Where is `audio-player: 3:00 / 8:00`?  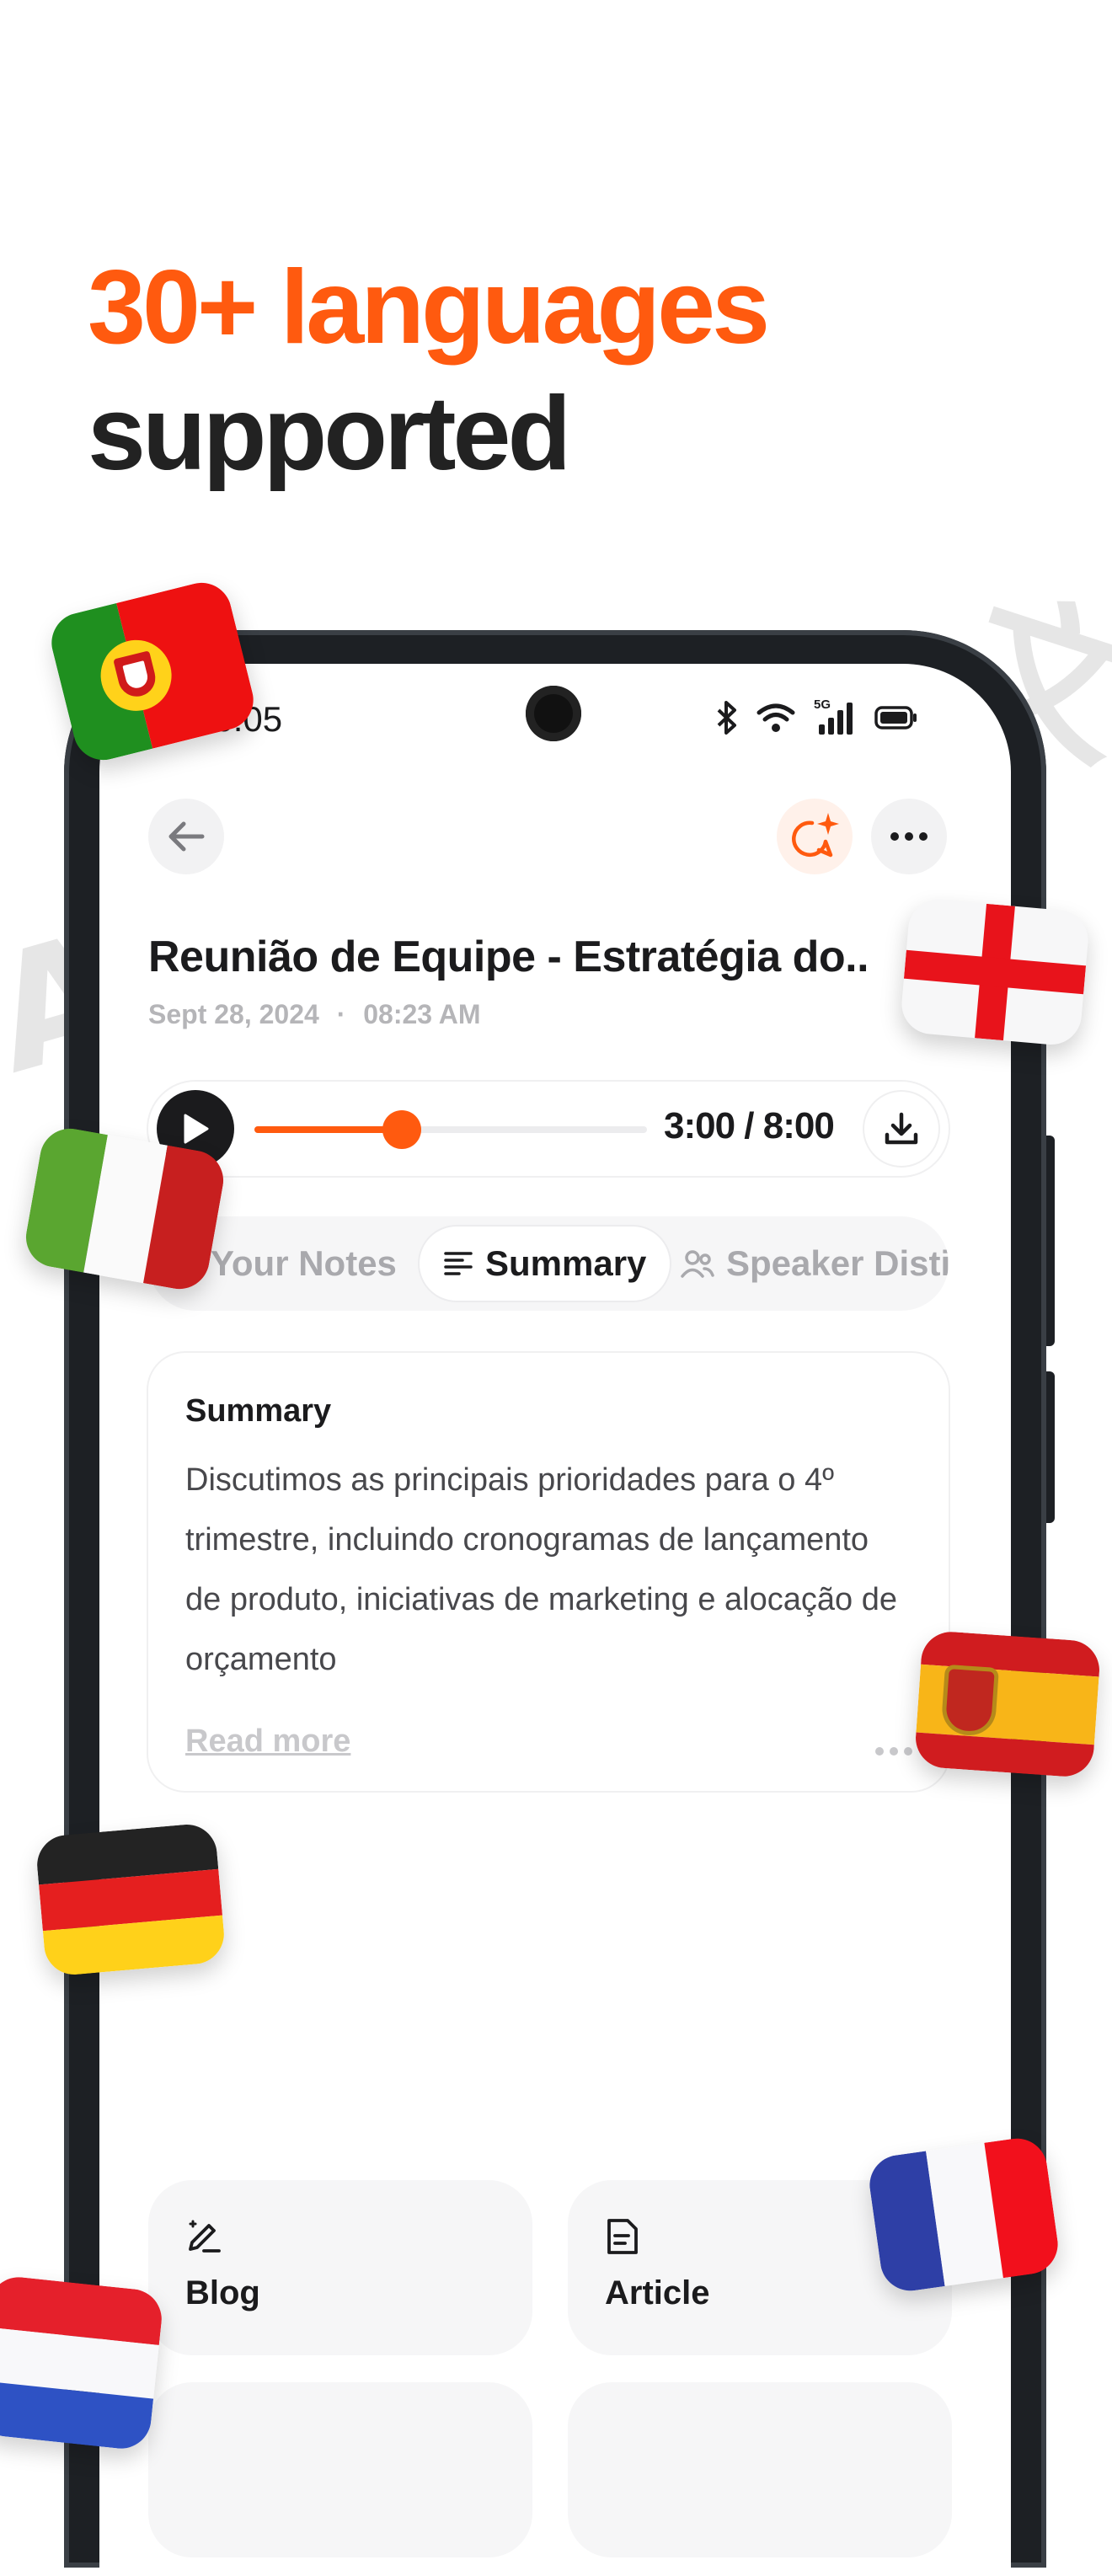
audio-player: 3:00 / 8:00 is located at coordinates (548, 1129).